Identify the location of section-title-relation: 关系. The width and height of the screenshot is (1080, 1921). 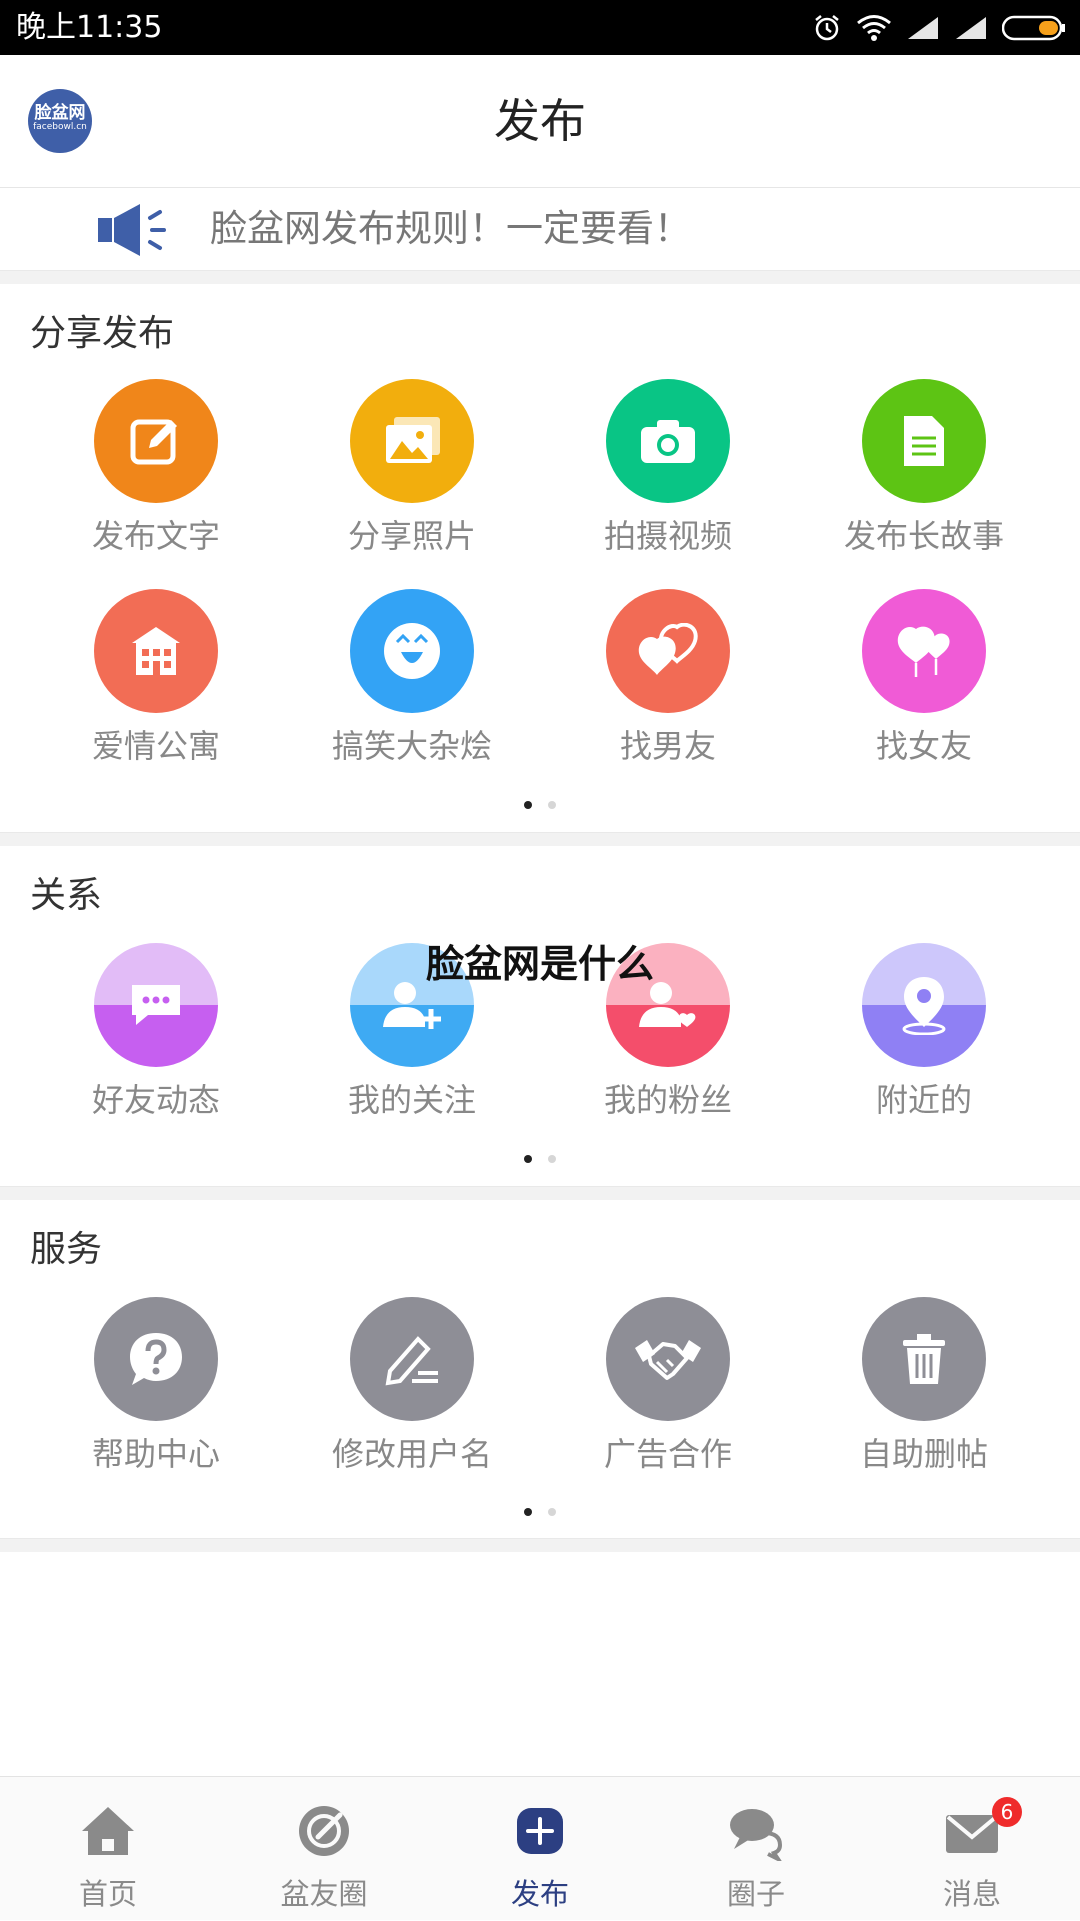
(66, 895).